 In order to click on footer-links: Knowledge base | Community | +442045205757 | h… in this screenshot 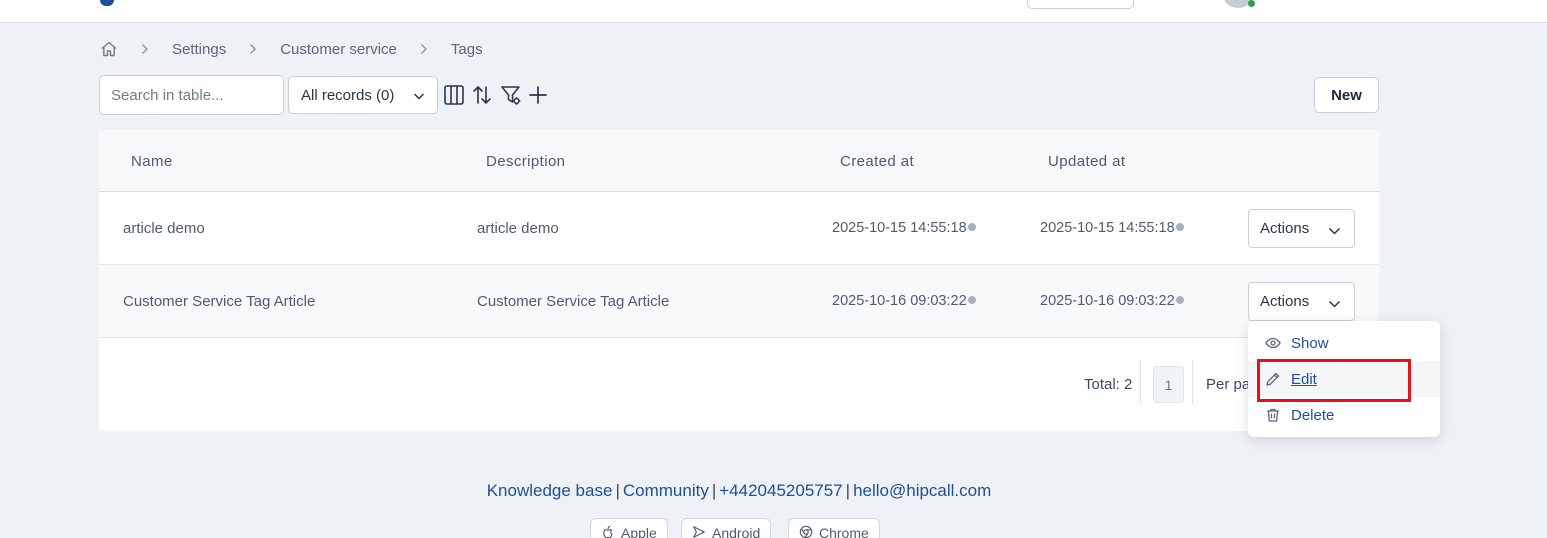, I will do `click(739, 491)`.